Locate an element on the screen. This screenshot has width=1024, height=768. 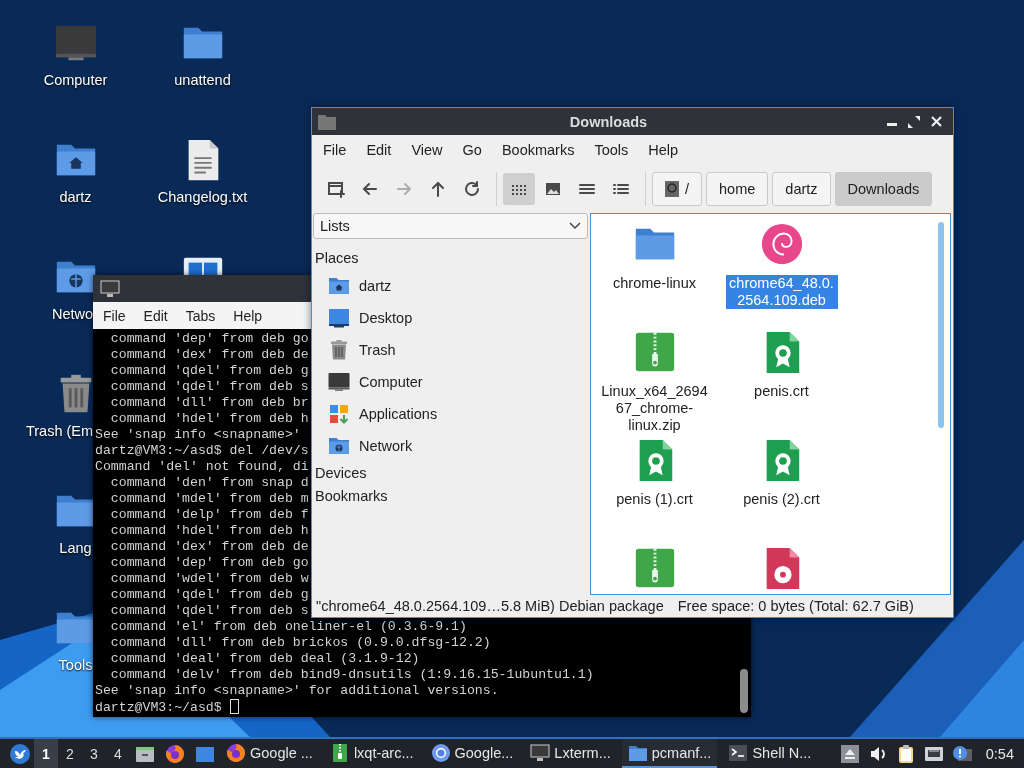
terminal-line: command 'dex' from deb de is located at coordinates (209, 547).